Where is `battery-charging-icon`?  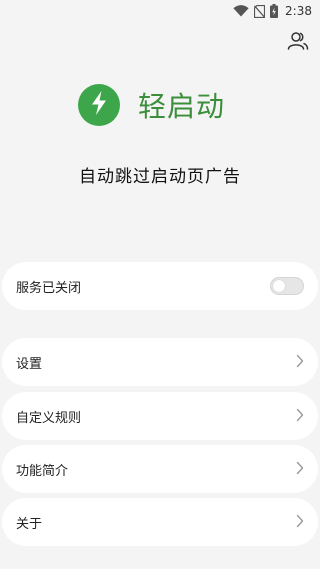 battery-charging-icon is located at coordinates (274, 11).